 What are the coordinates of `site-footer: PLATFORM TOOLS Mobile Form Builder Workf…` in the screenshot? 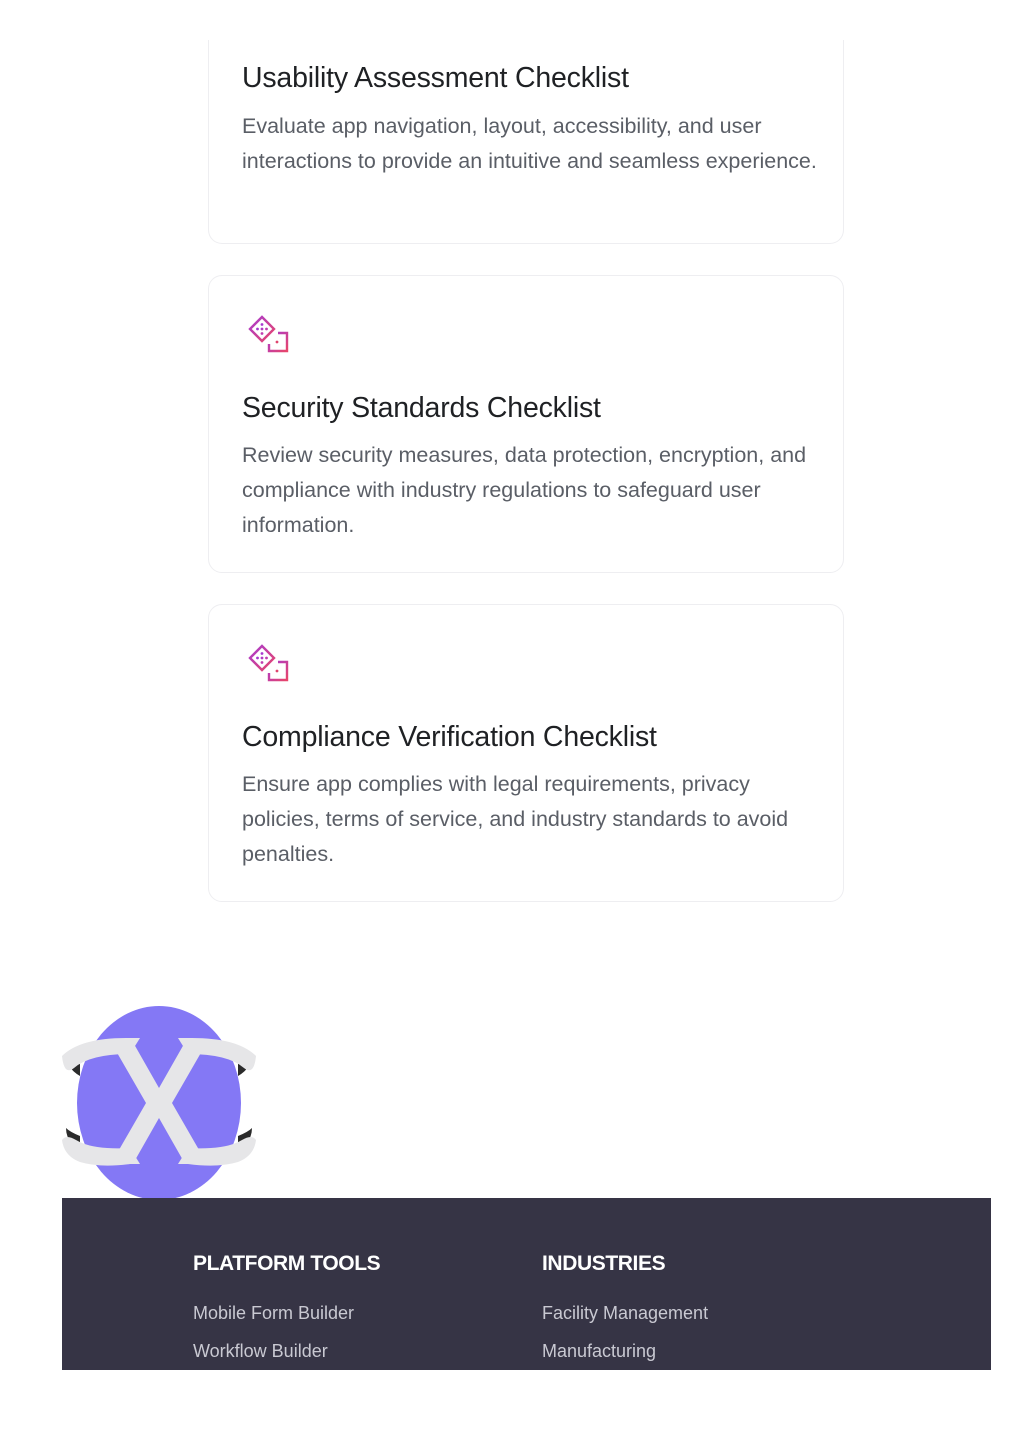 It's located at (526, 1284).